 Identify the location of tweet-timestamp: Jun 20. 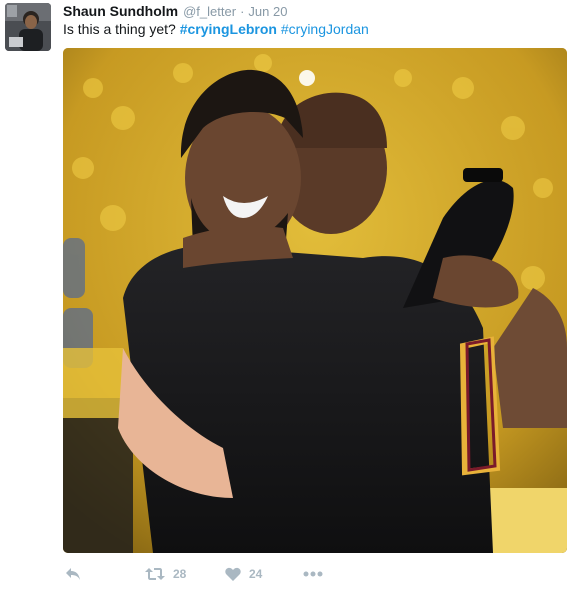
(267, 11).